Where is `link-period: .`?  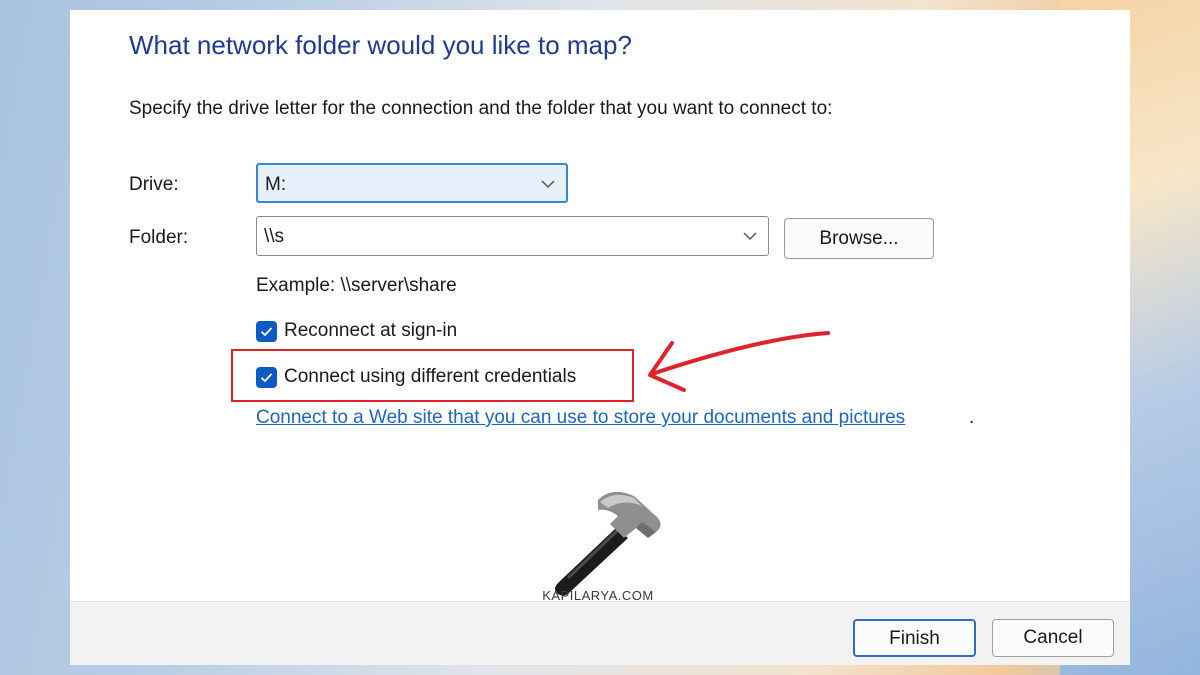
link-period: . is located at coordinates (972, 417).